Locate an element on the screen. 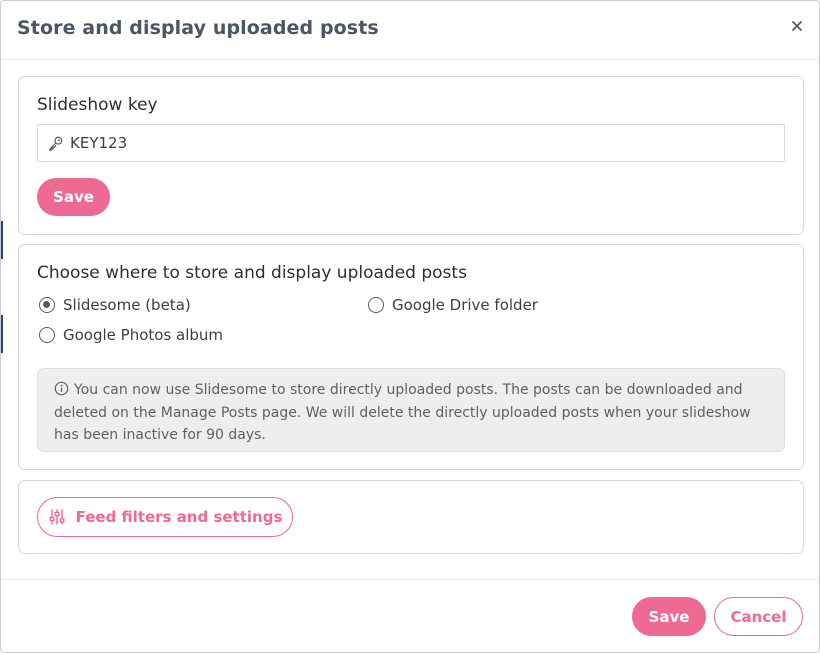 This screenshot has width=820, height=653. sliders-icon is located at coordinates (57, 517).